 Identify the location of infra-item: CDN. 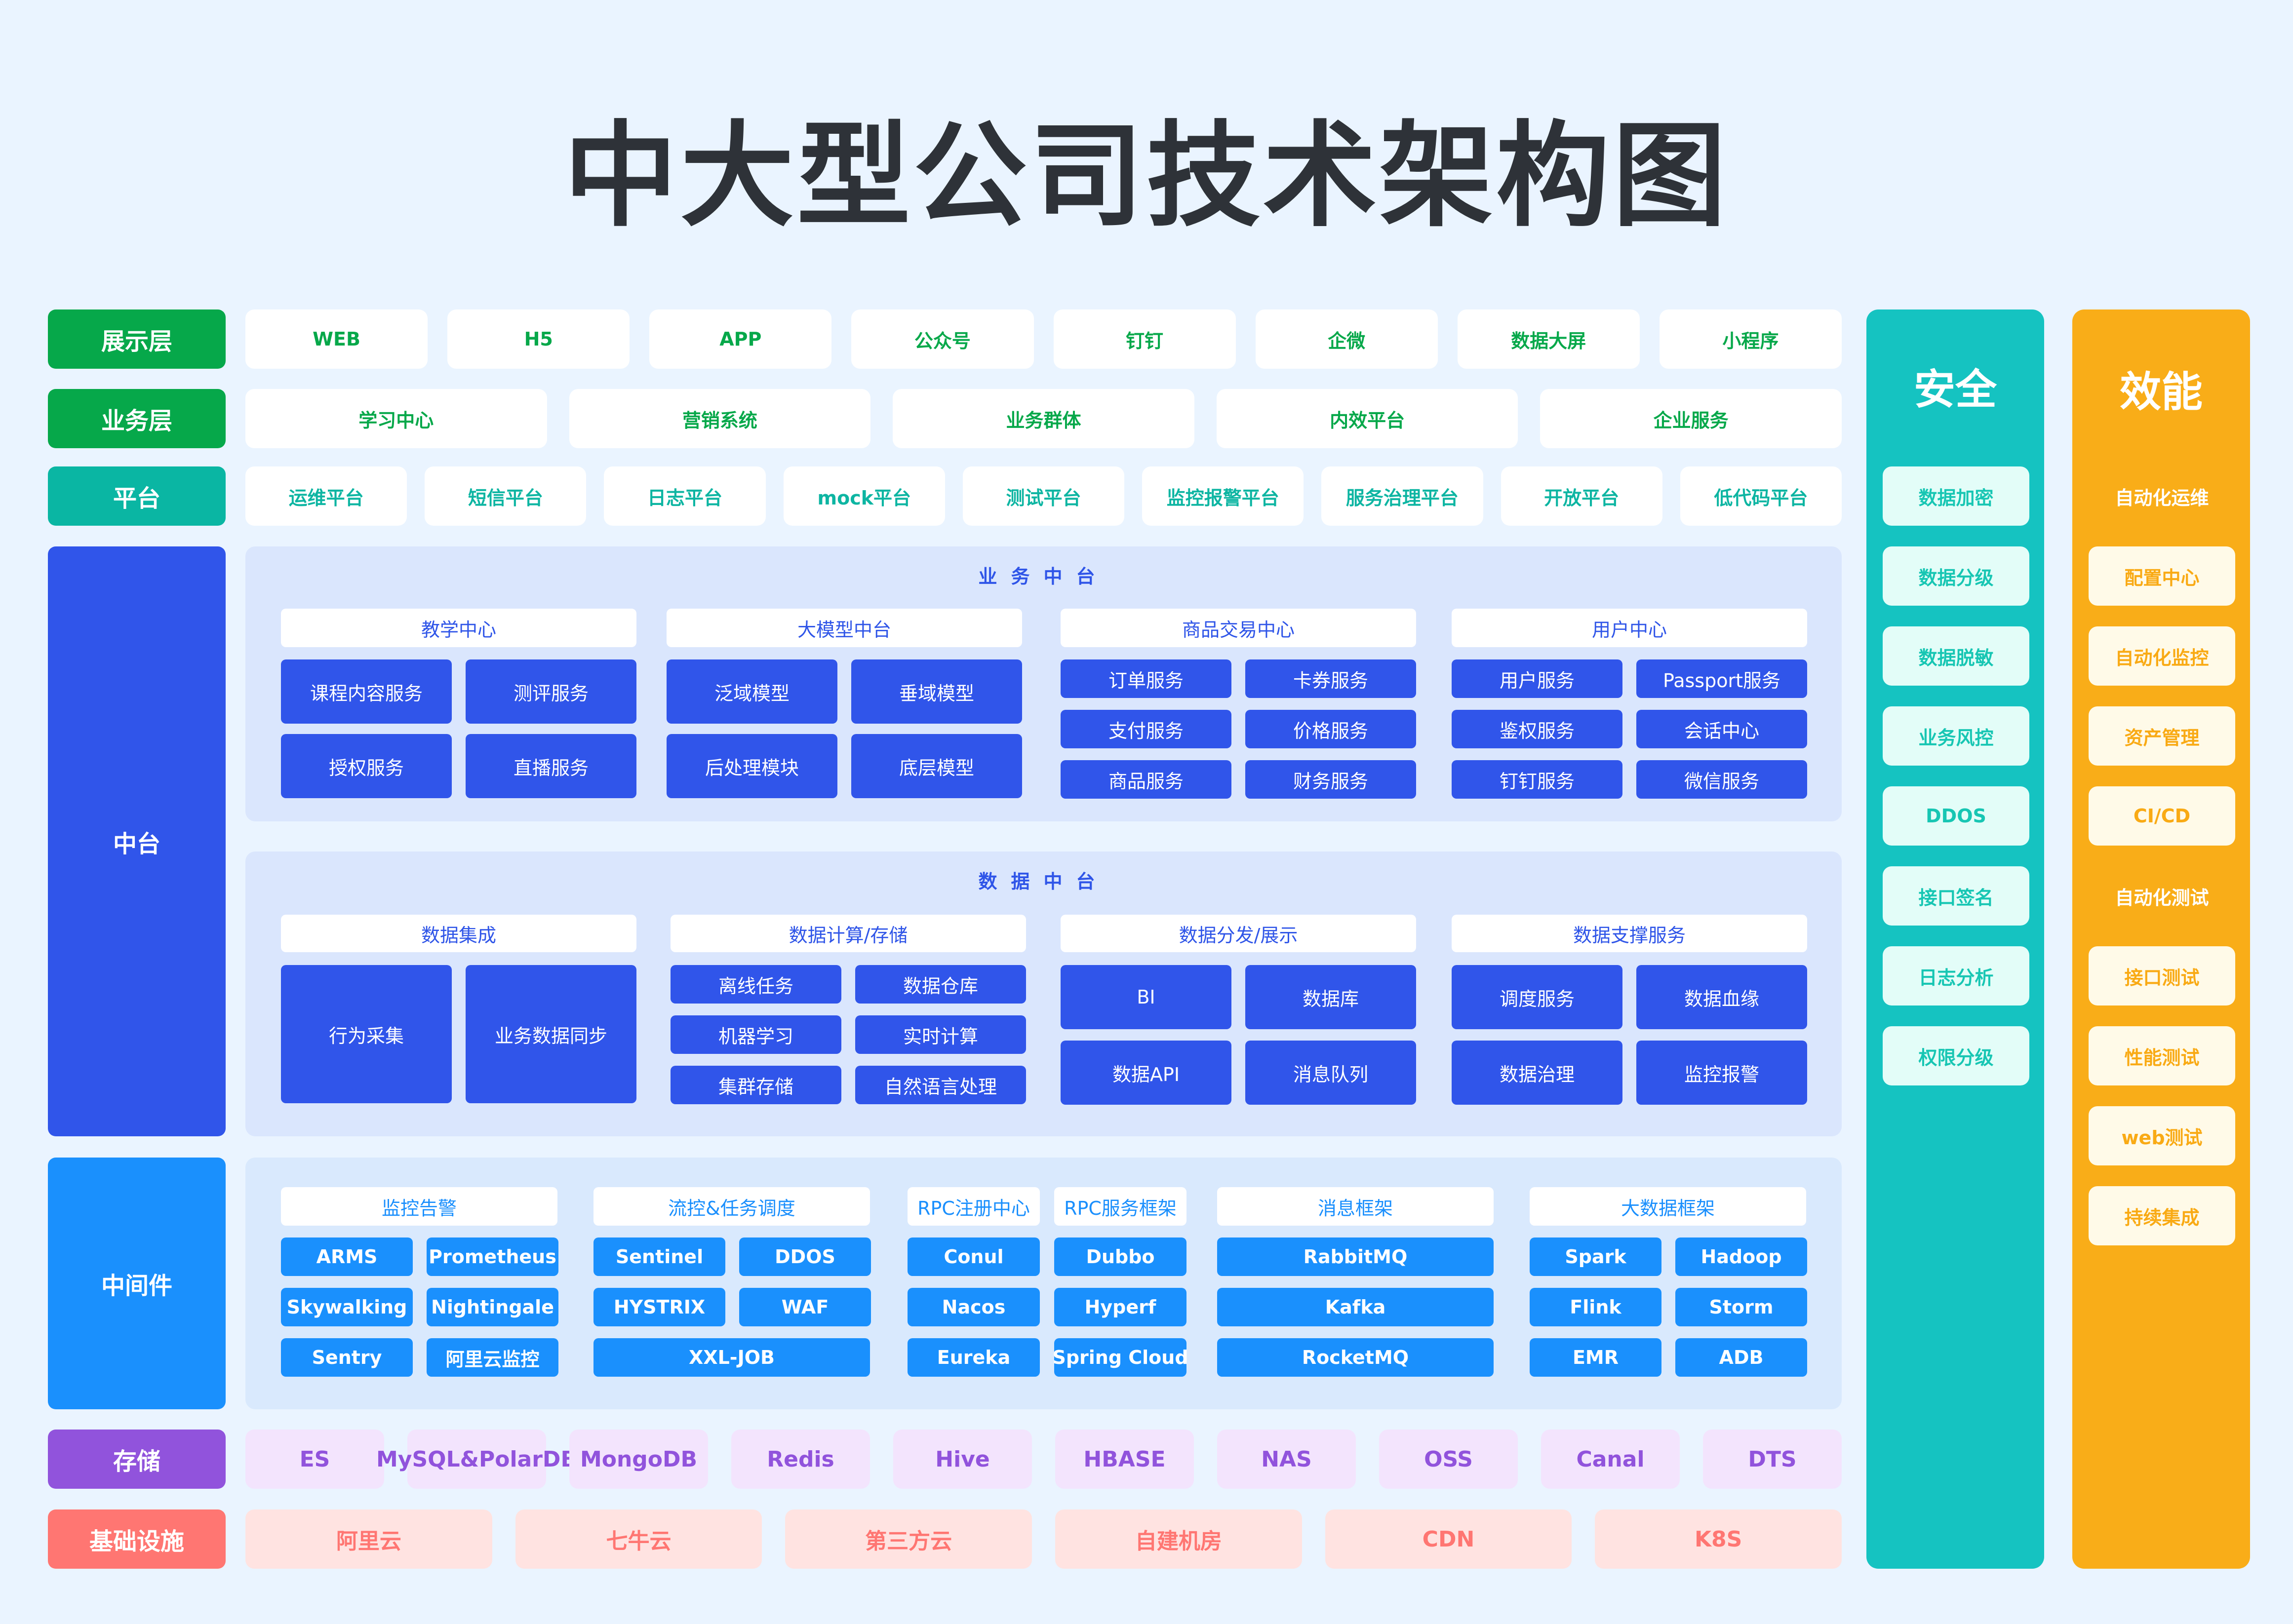
(1448, 1539).